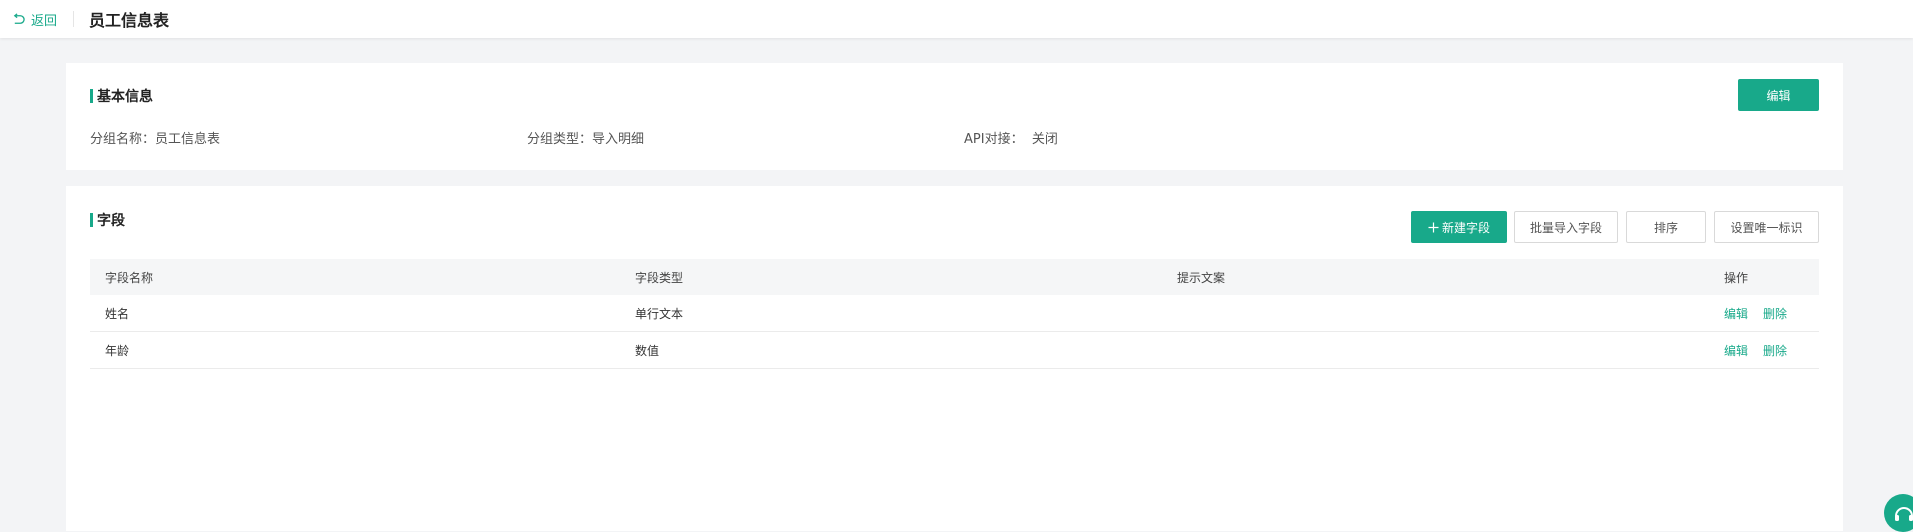  What do you see at coordinates (1778, 95) in the screenshot?
I see `edit-basic-info-button: 编辑` at bounding box center [1778, 95].